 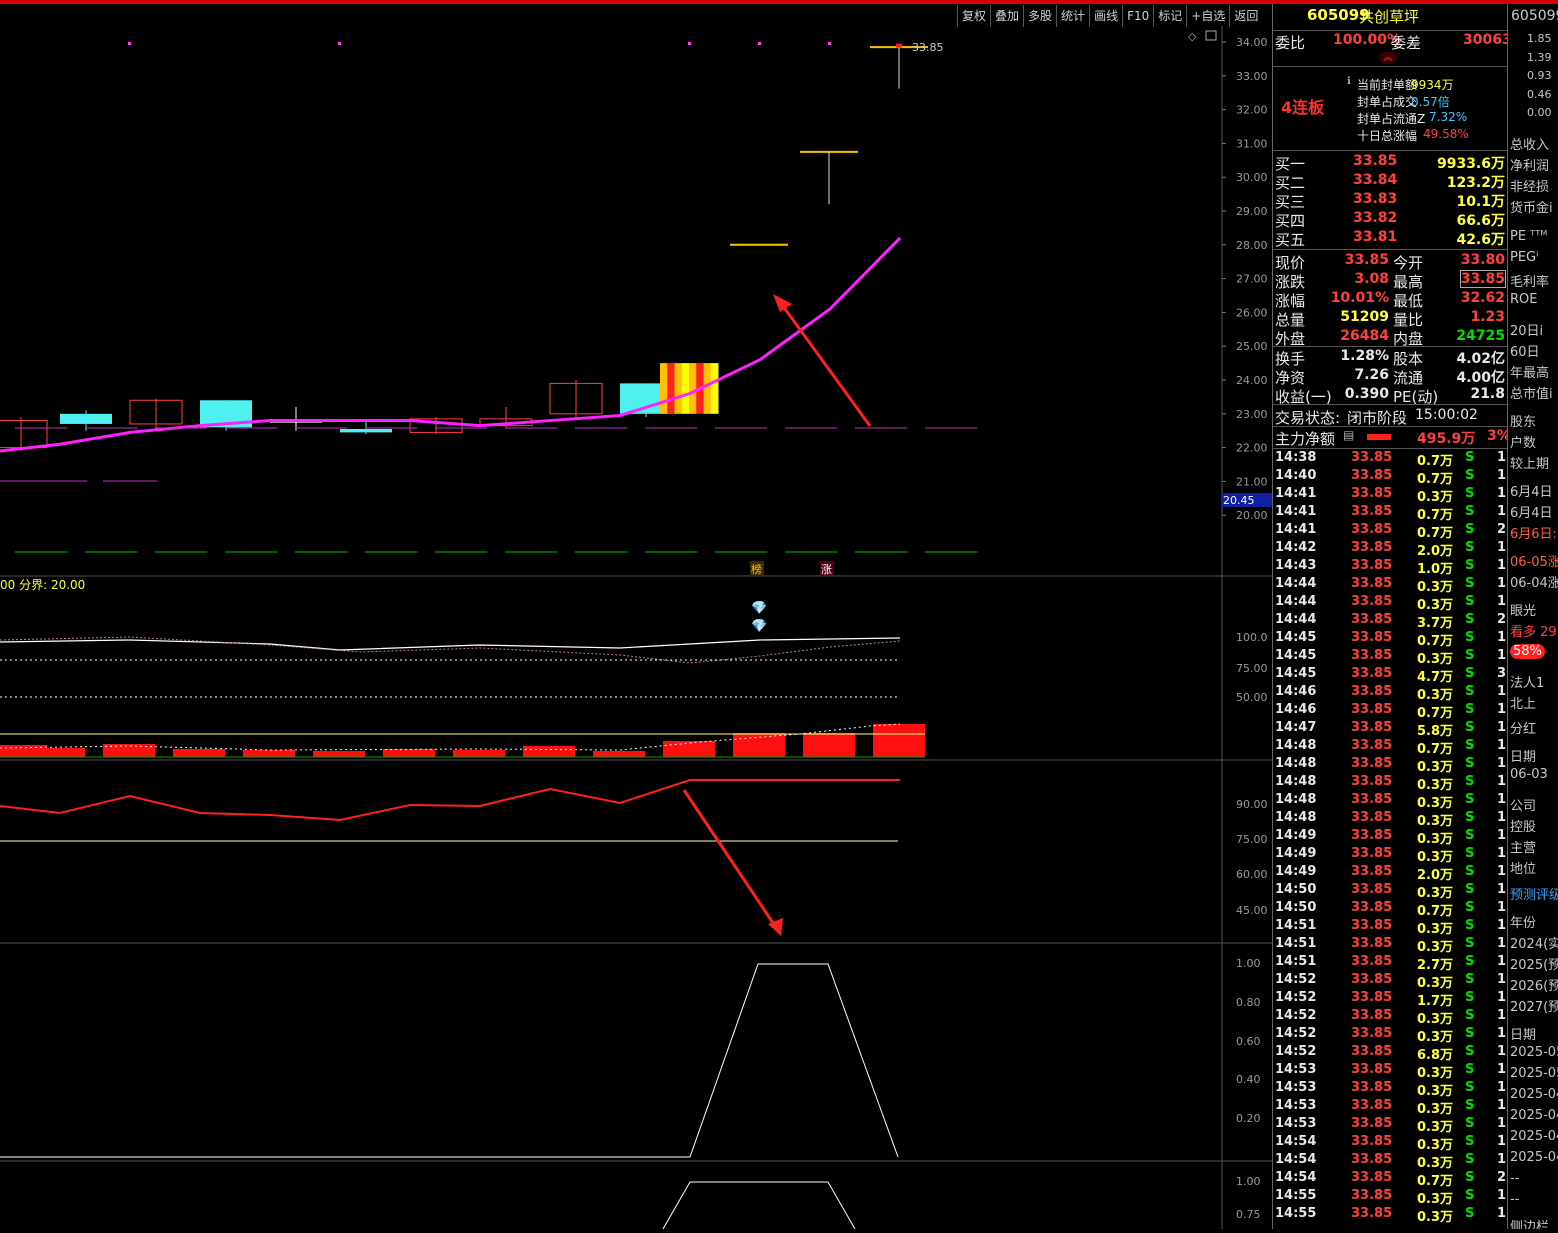 I want to click on far-item: 公司, so click(x=1523, y=804).